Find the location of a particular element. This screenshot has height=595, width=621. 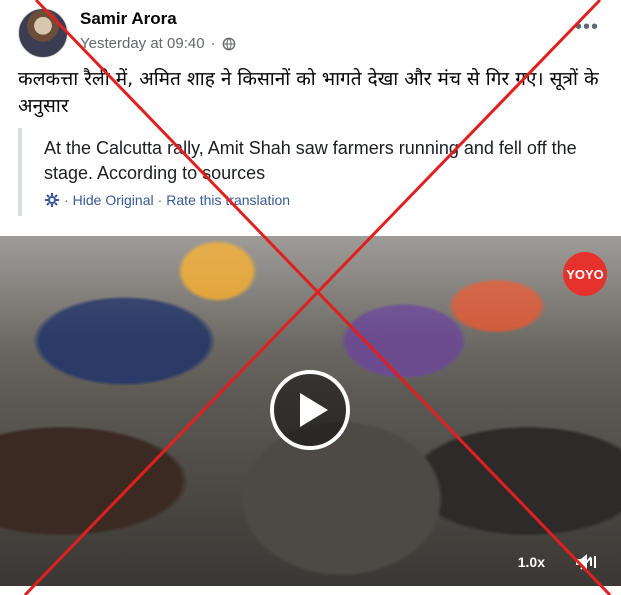

rate-translation-link: Rate this translation is located at coordinates (228, 200).